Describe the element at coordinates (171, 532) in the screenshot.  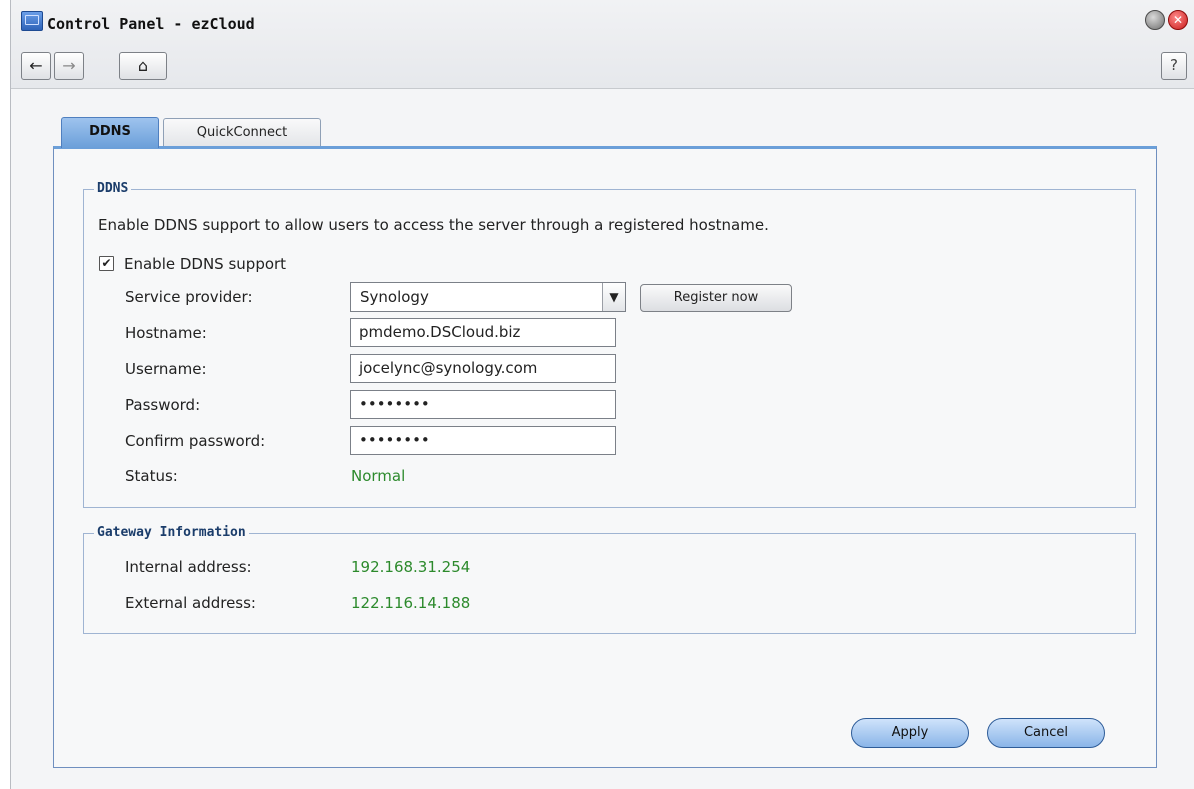
I see `gateway-group-legend: Gateway Information` at that location.